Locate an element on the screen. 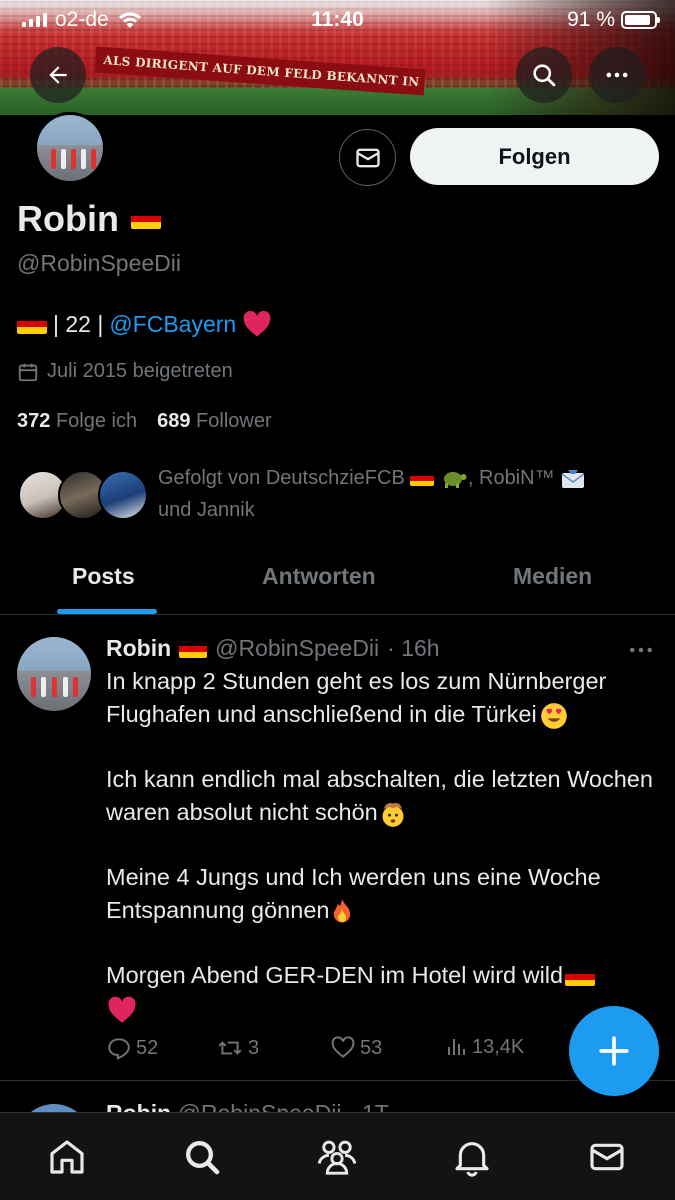  heart-eyes-emoji-icon is located at coordinates (553, 715).